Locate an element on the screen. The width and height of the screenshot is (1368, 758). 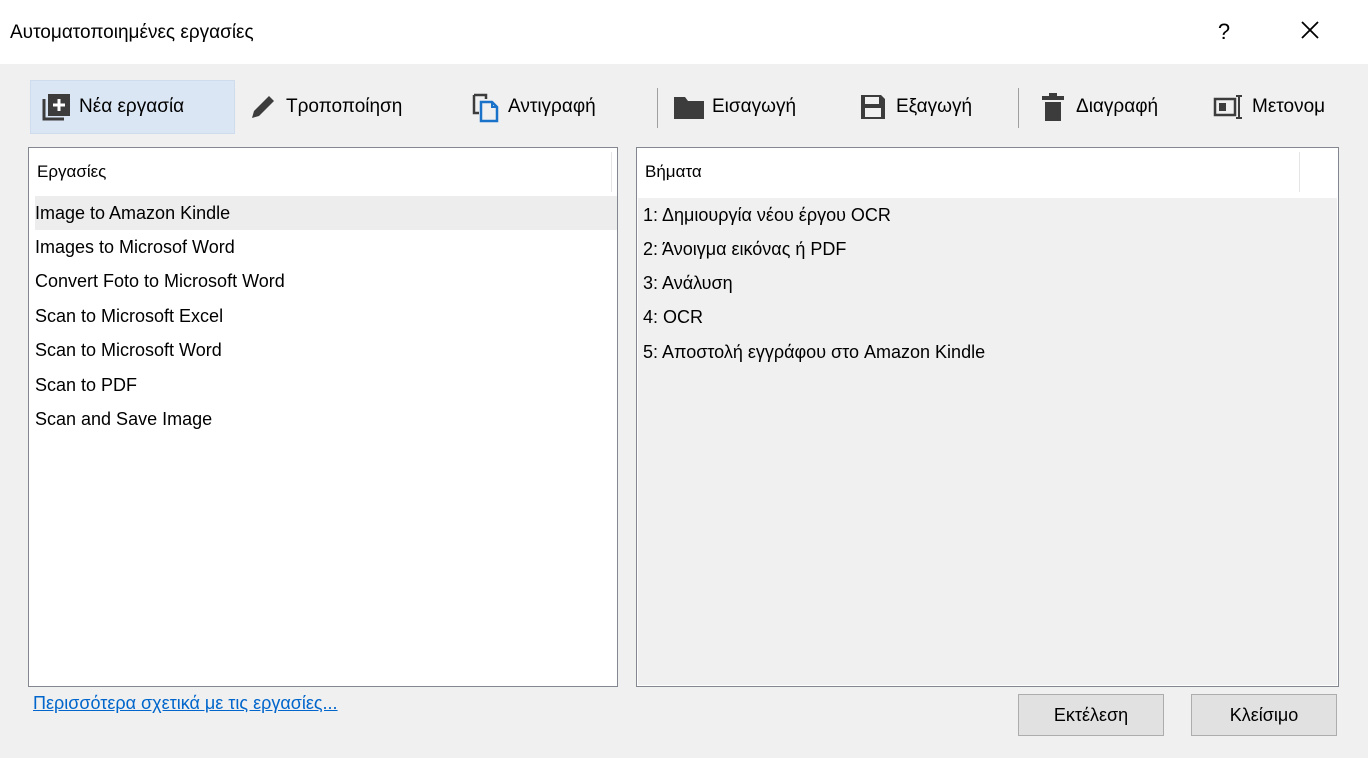
list-item: Scan to Microsoft Excel is located at coordinates (129, 316).